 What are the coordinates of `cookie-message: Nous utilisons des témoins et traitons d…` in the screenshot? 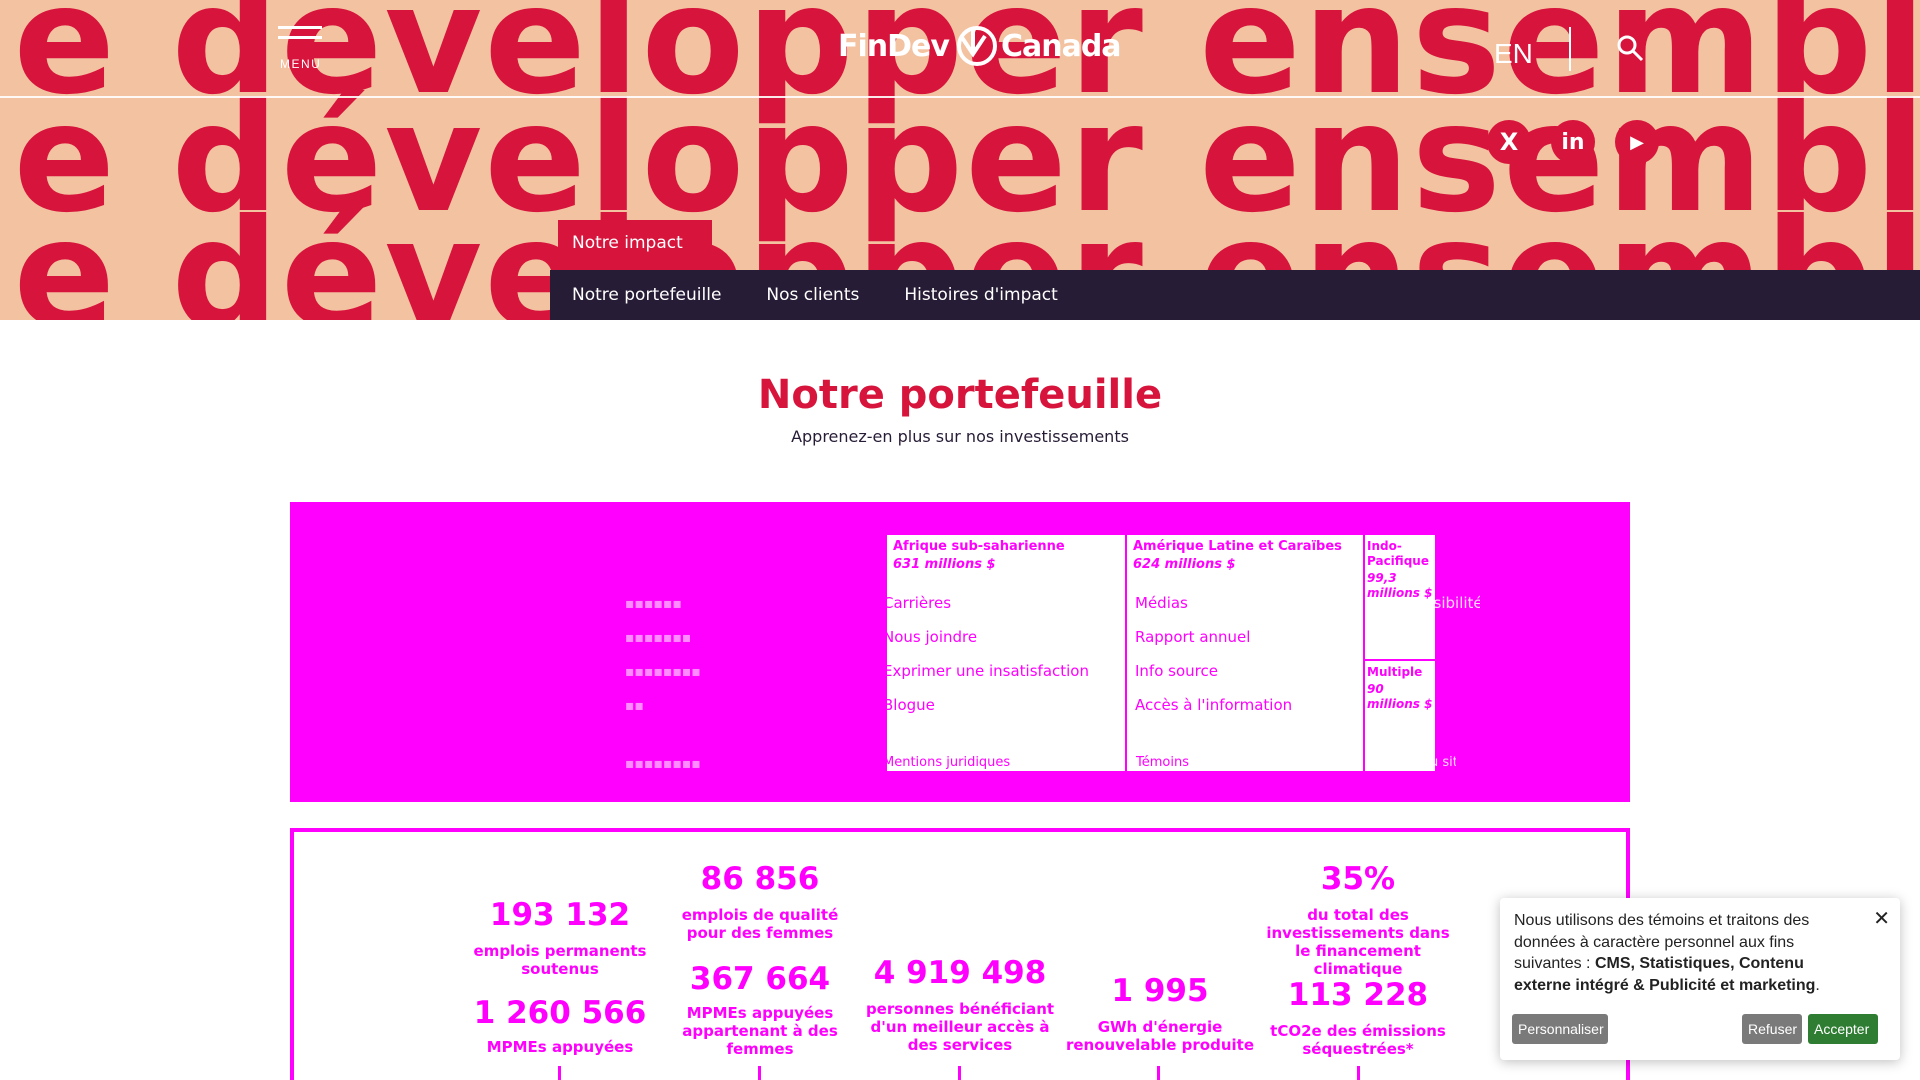 It's located at (1686, 953).